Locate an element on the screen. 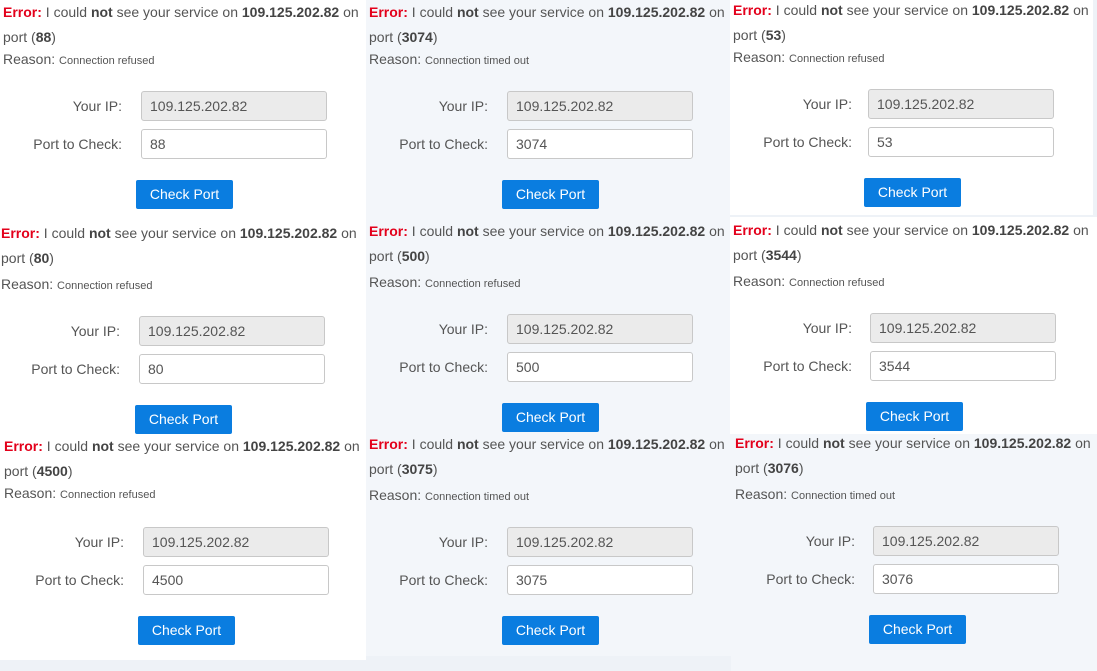 This screenshot has height=671, width=1097. port-in-message: 80 is located at coordinates (41, 258).